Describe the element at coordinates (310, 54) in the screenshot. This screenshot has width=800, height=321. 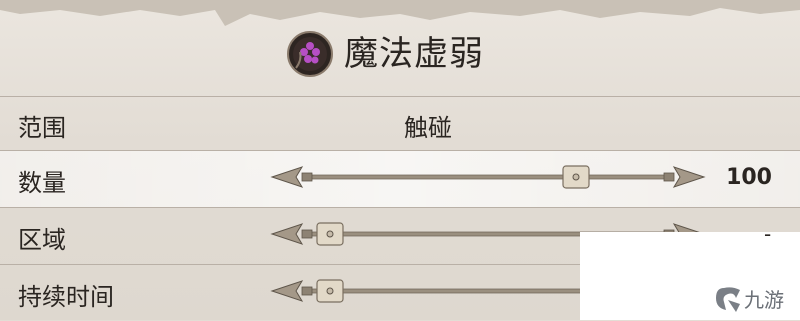
I see `magic-weakness-rune-icon` at that location.